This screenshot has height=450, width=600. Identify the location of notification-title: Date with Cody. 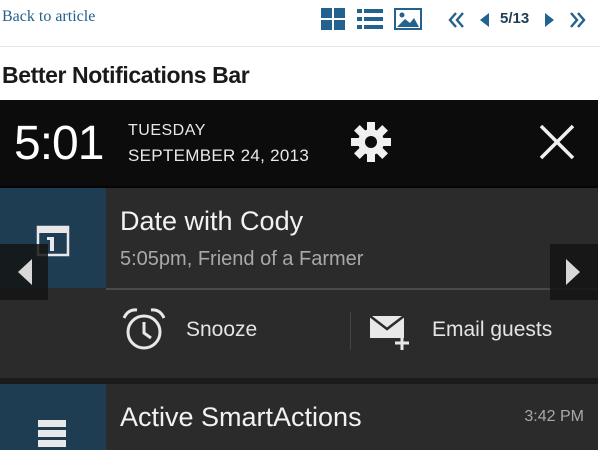
(212, 221).